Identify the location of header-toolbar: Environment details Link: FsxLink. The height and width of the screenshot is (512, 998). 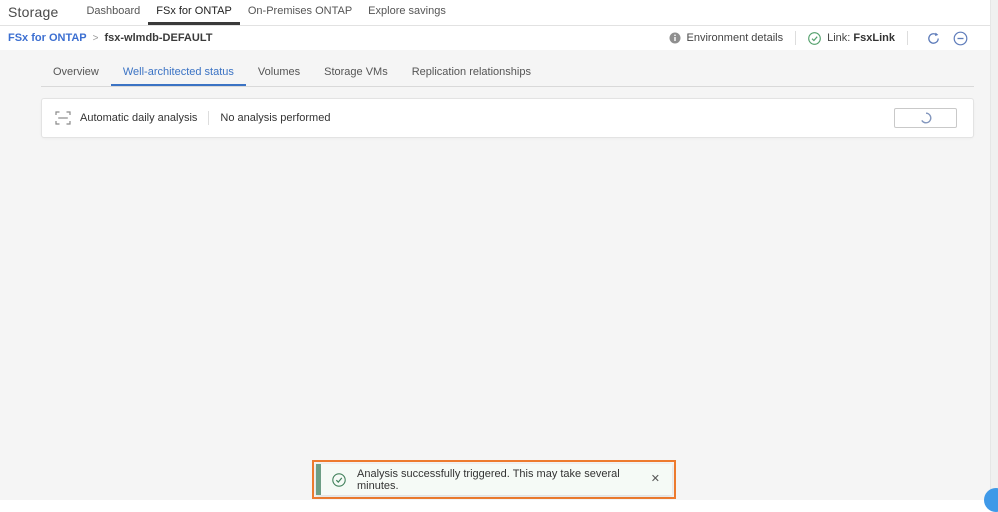
(822, 38).